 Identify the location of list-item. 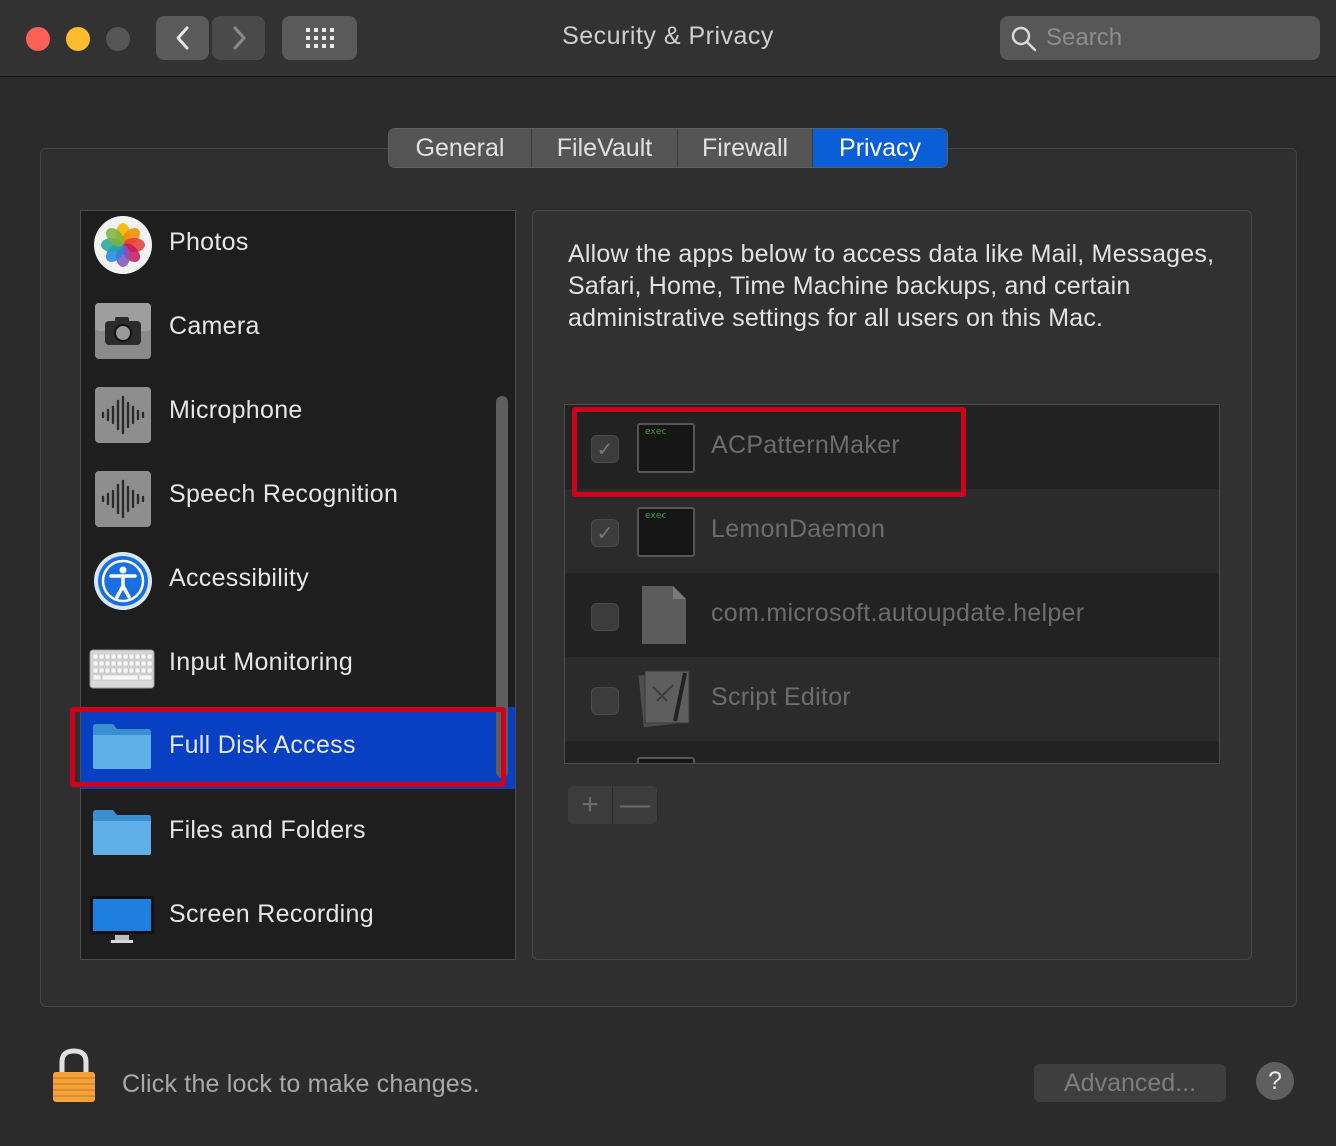
(892, 752).